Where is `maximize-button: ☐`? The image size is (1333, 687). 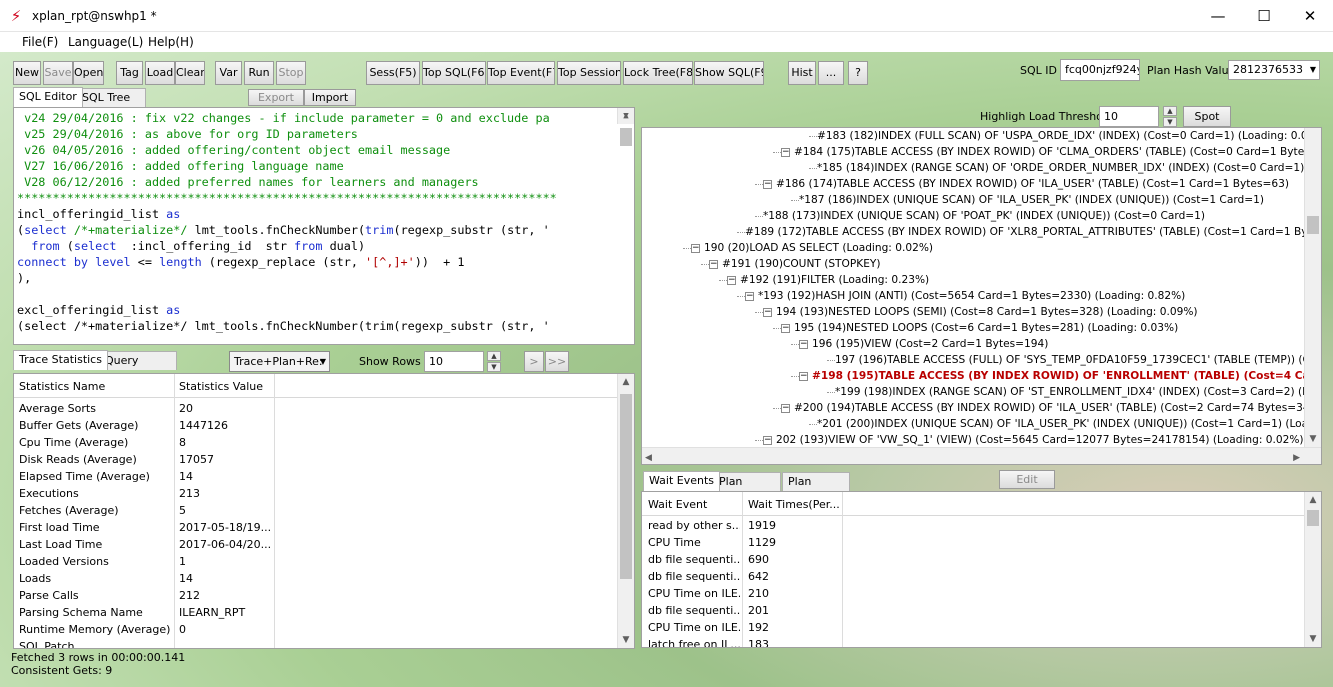
maximize-button: ☐ is located at coordinates (1264, 16).